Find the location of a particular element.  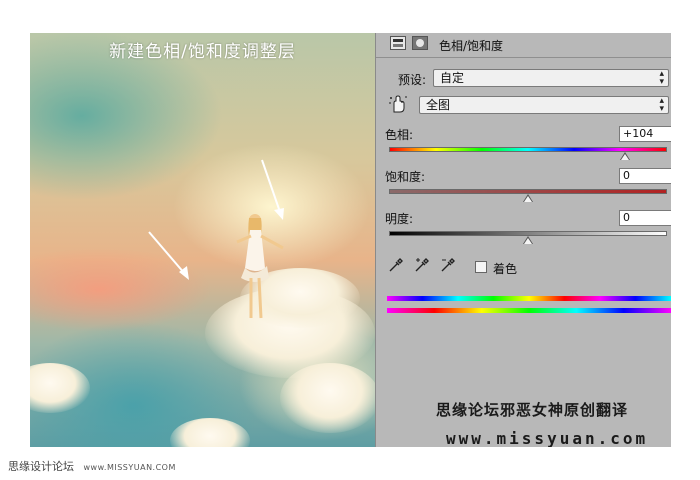

input-color-bar is located at coordinates (529, 310).